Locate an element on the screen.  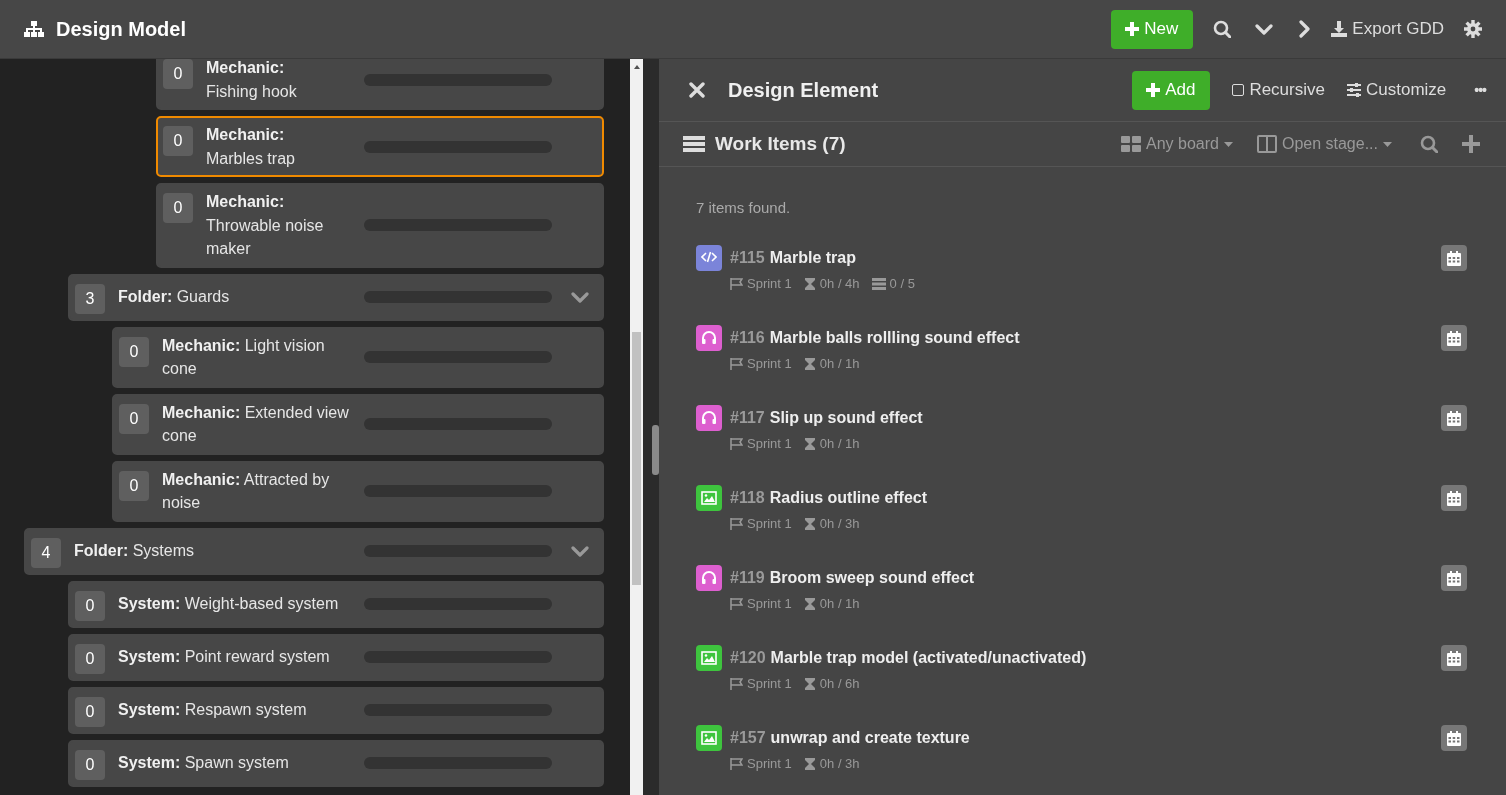
card-label: System: Spawn system is located at coordinates (204, 763).